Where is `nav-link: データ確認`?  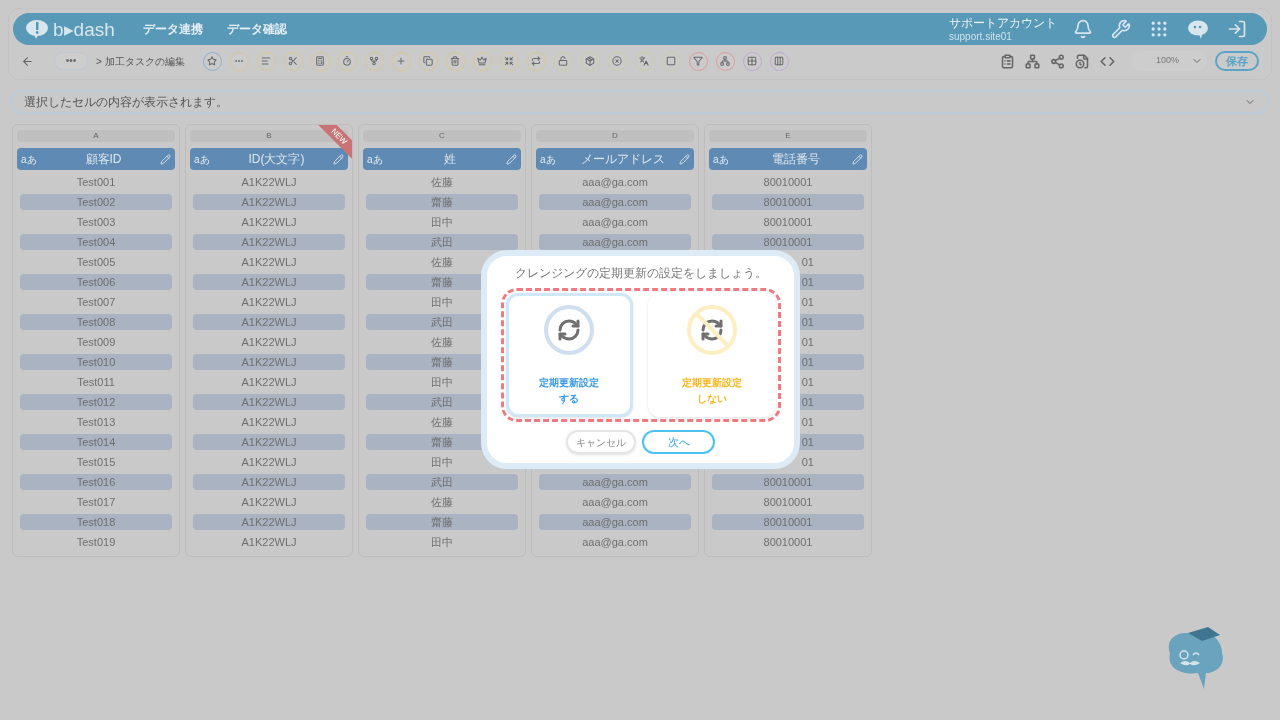 nav-link: データ確認 is located at coordinates (256, 29).